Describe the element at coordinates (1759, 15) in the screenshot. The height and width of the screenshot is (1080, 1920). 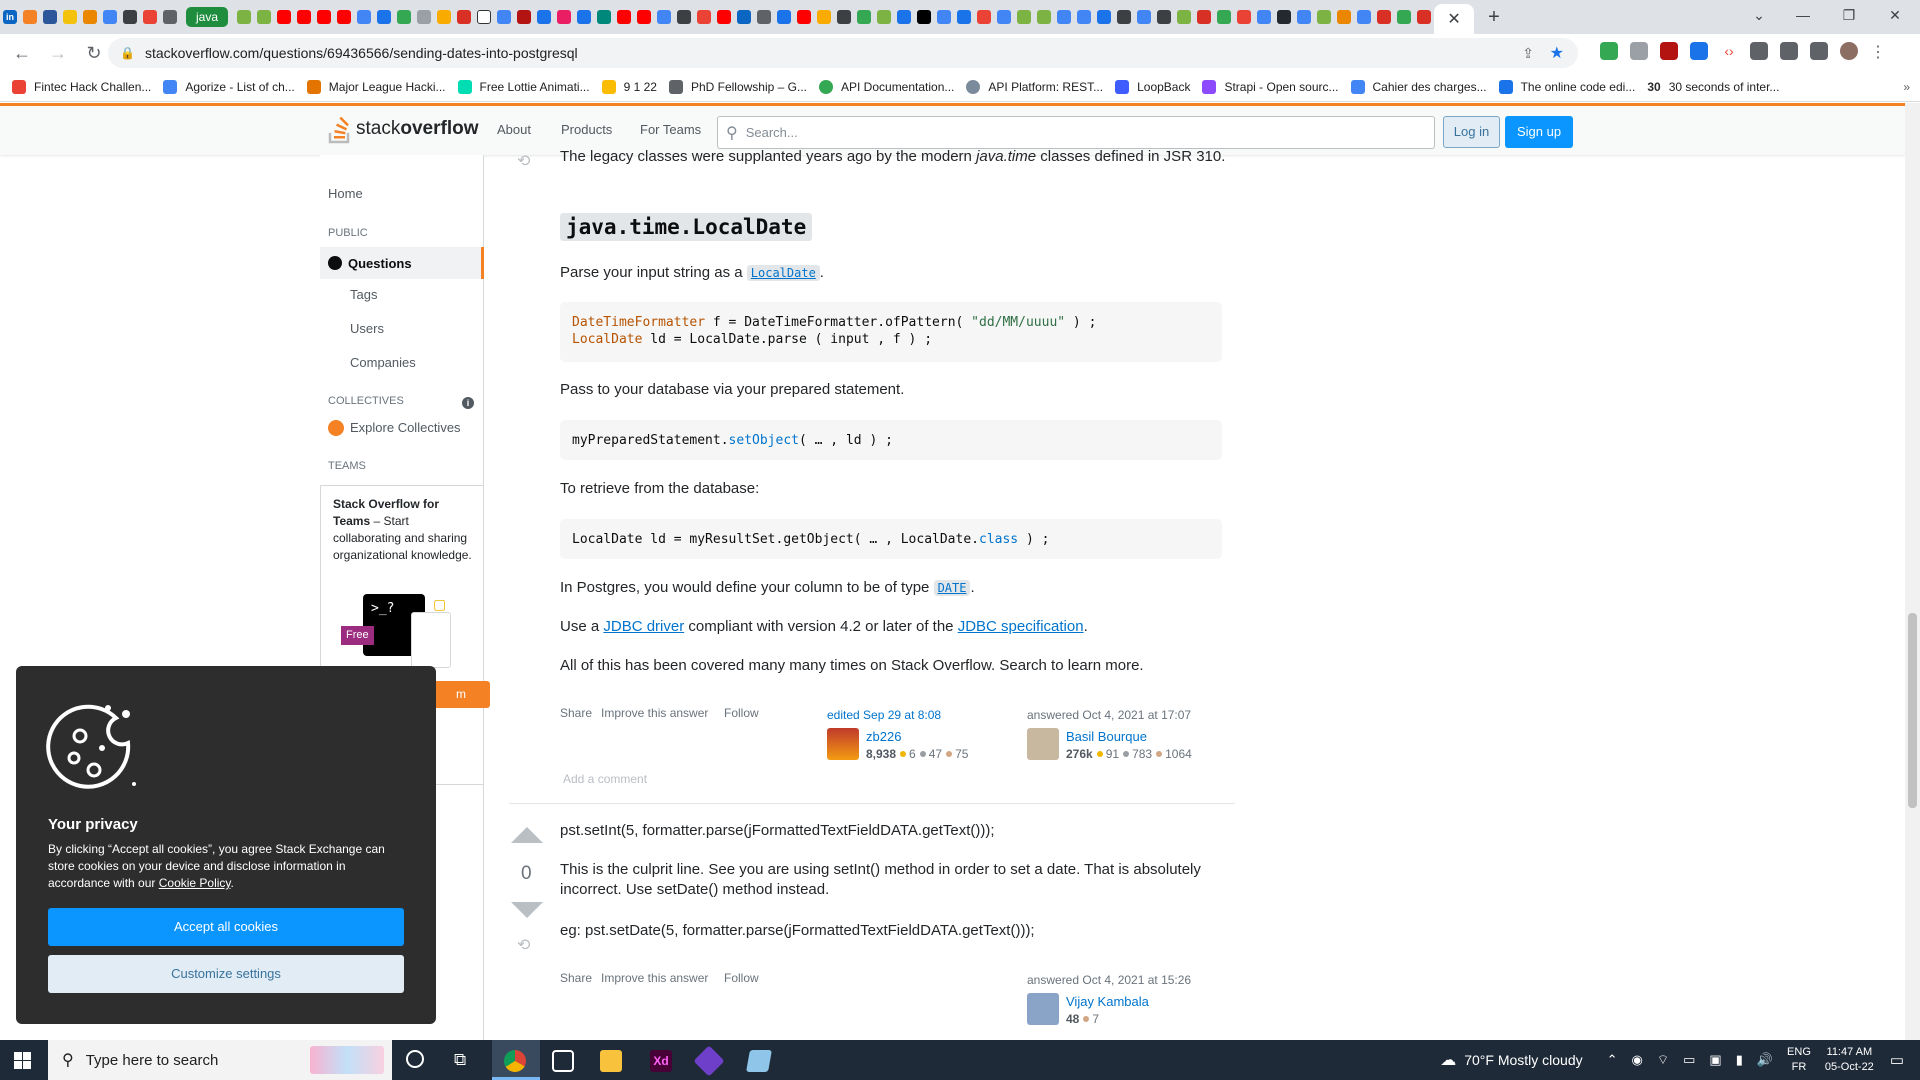
I see `tab-search-icon: ⌄` at that location.